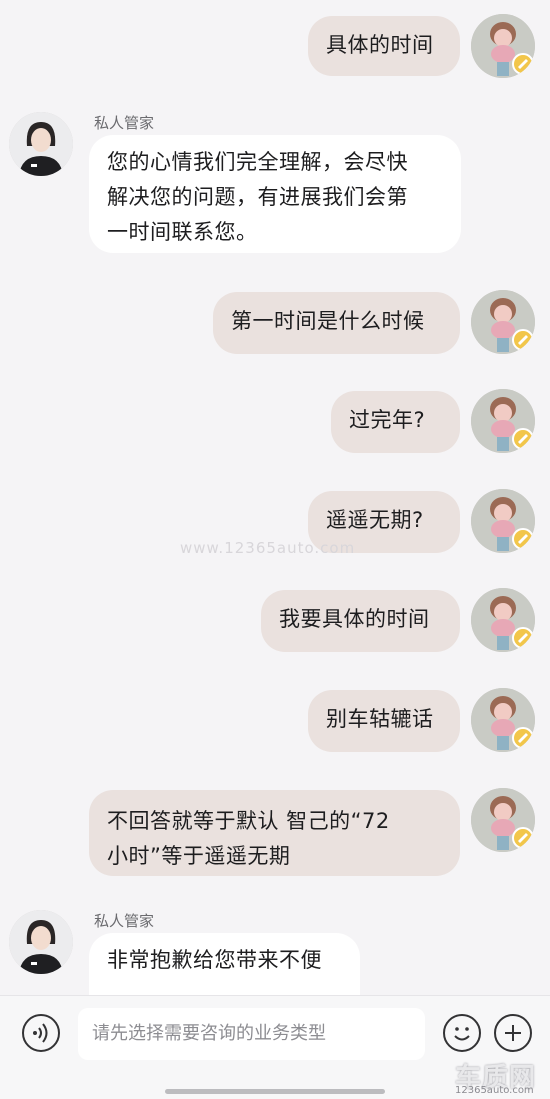  I want to click on incoming-message: 您的心情我们完全理解，会尽快 解决您的问题，有进展我们会第 一时间联系您。, so click(275, 194).